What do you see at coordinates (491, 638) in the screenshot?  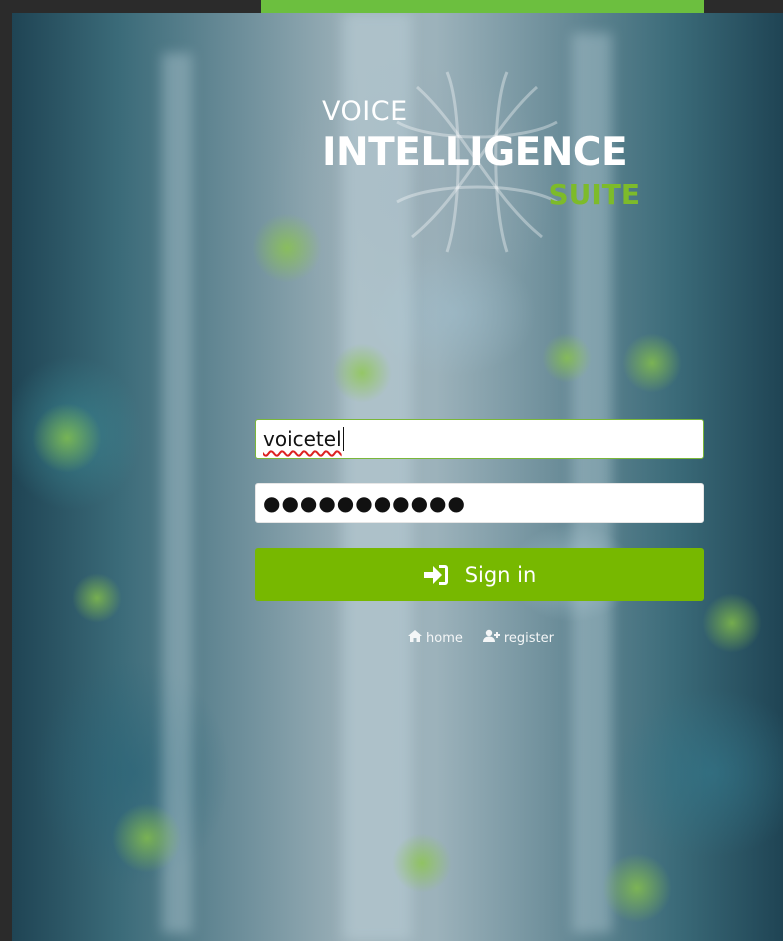 I see `user-plus-icon` at bounding box center [491, 638].